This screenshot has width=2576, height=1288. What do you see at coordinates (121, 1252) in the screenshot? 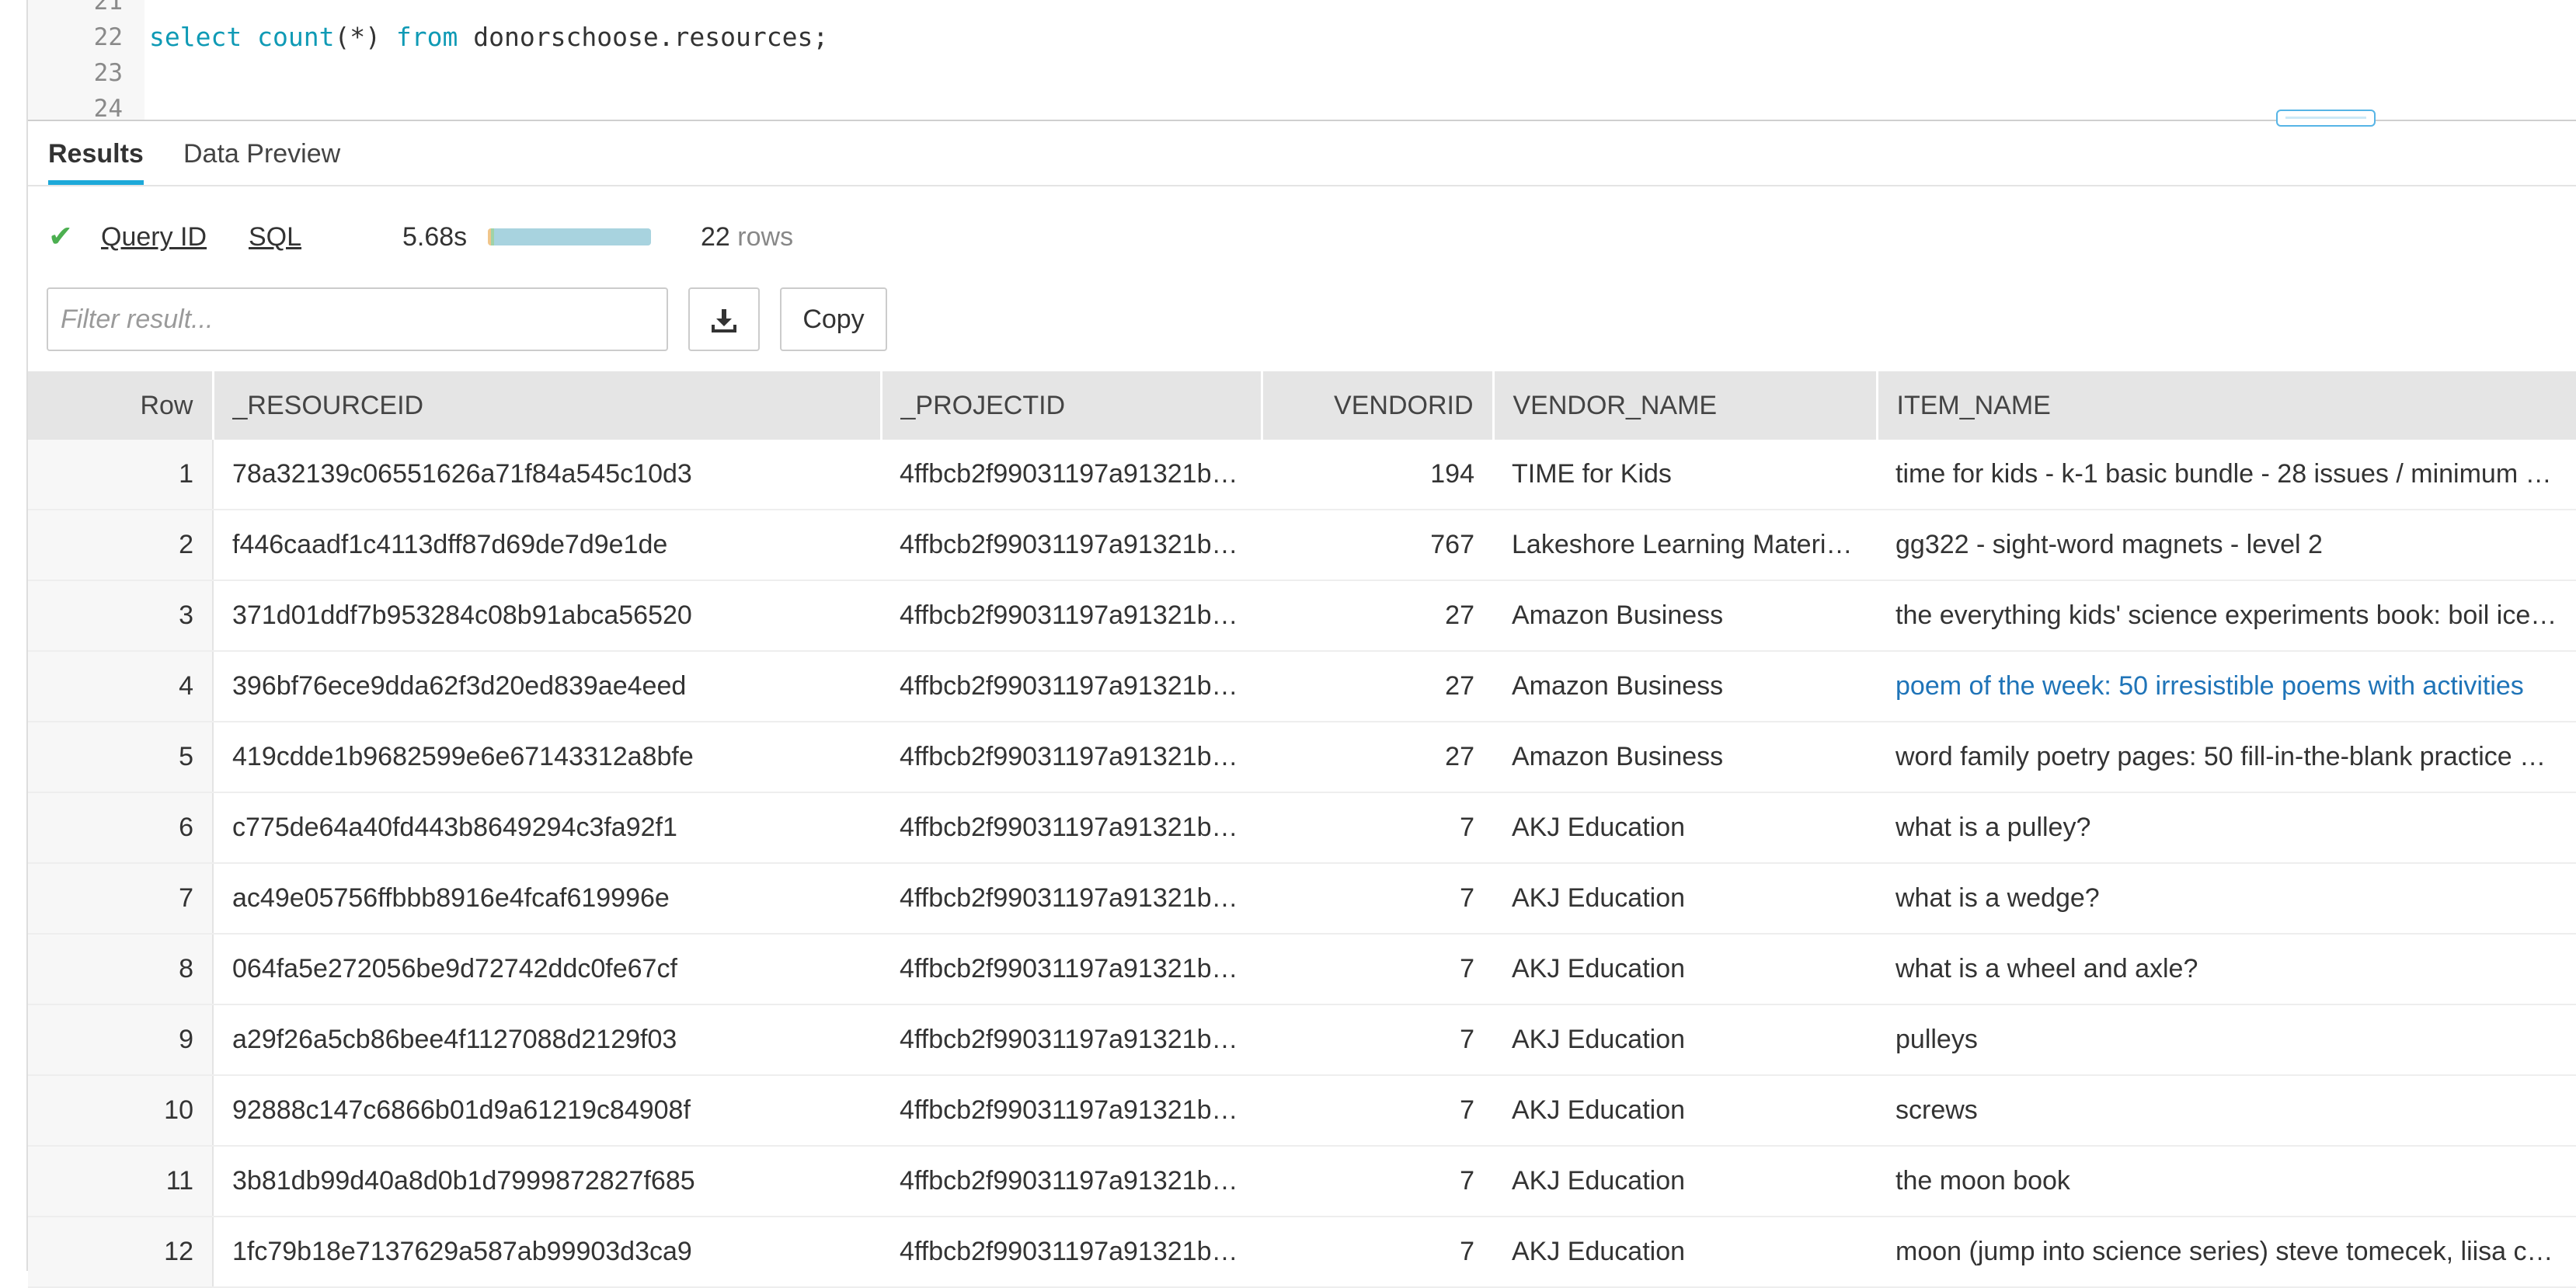
I see `row-number-cell: 12` at bounding box center [121, 1252].